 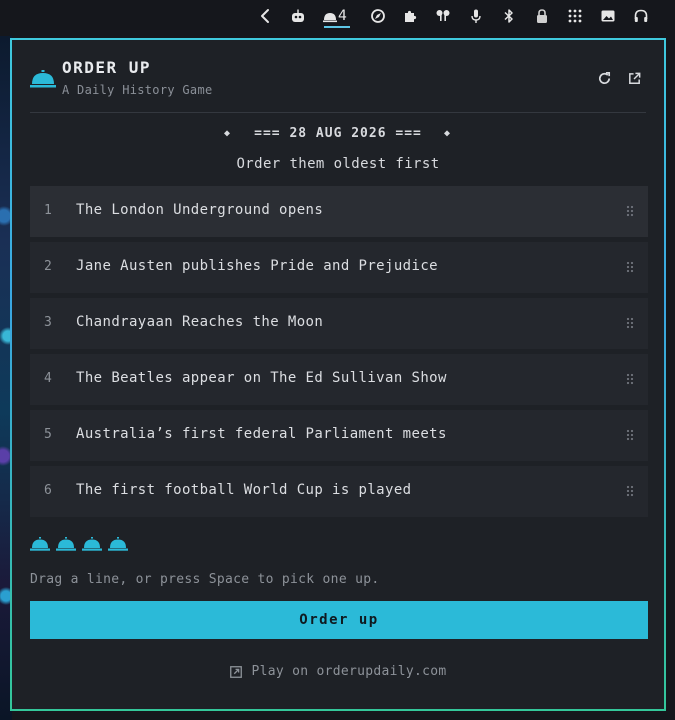 What do you see at coordinates (338, 112) in the screenshot?
I see `header-divider` at bounding box center [338, 112].